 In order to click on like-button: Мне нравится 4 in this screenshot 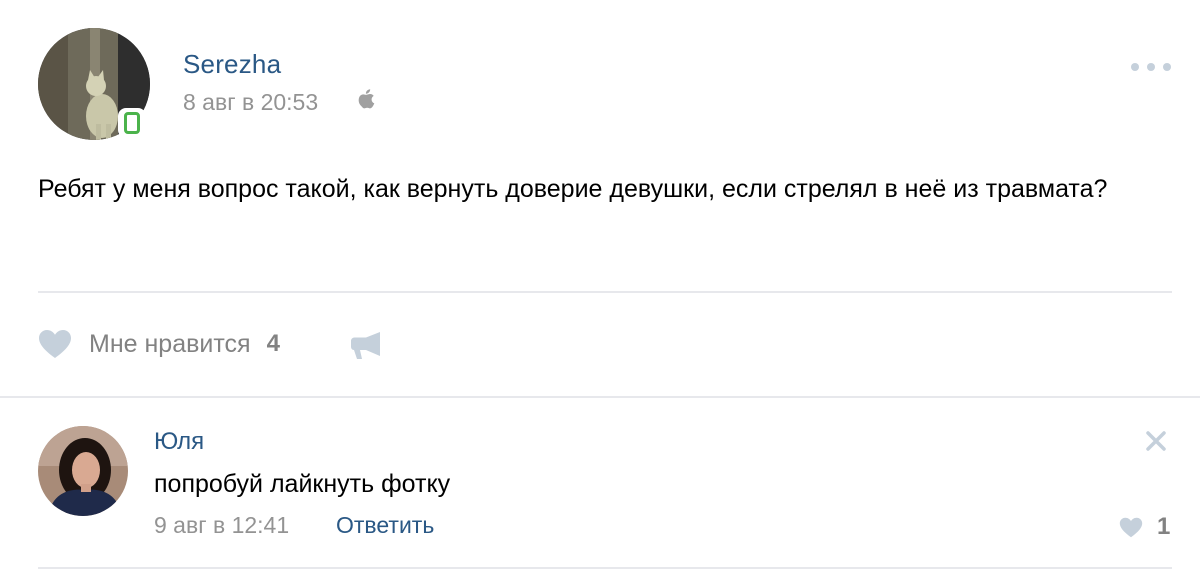, I will do `click(159, 344)`.